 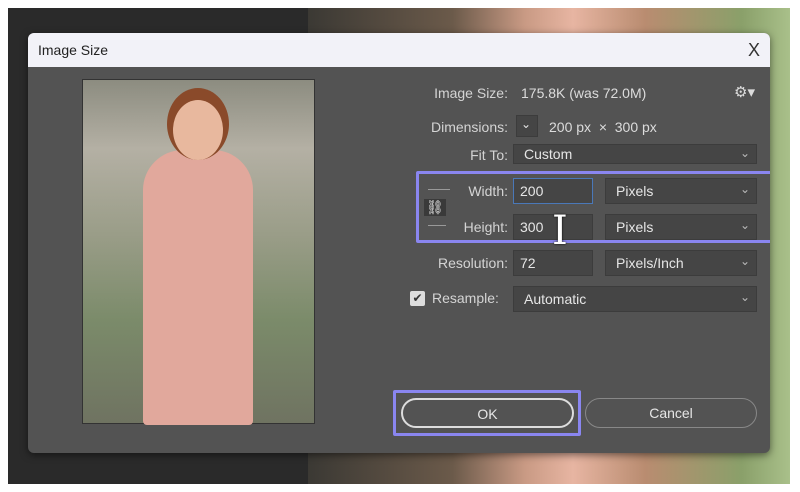 I want to click on ok-button: OK, so click(x=487, y=413).